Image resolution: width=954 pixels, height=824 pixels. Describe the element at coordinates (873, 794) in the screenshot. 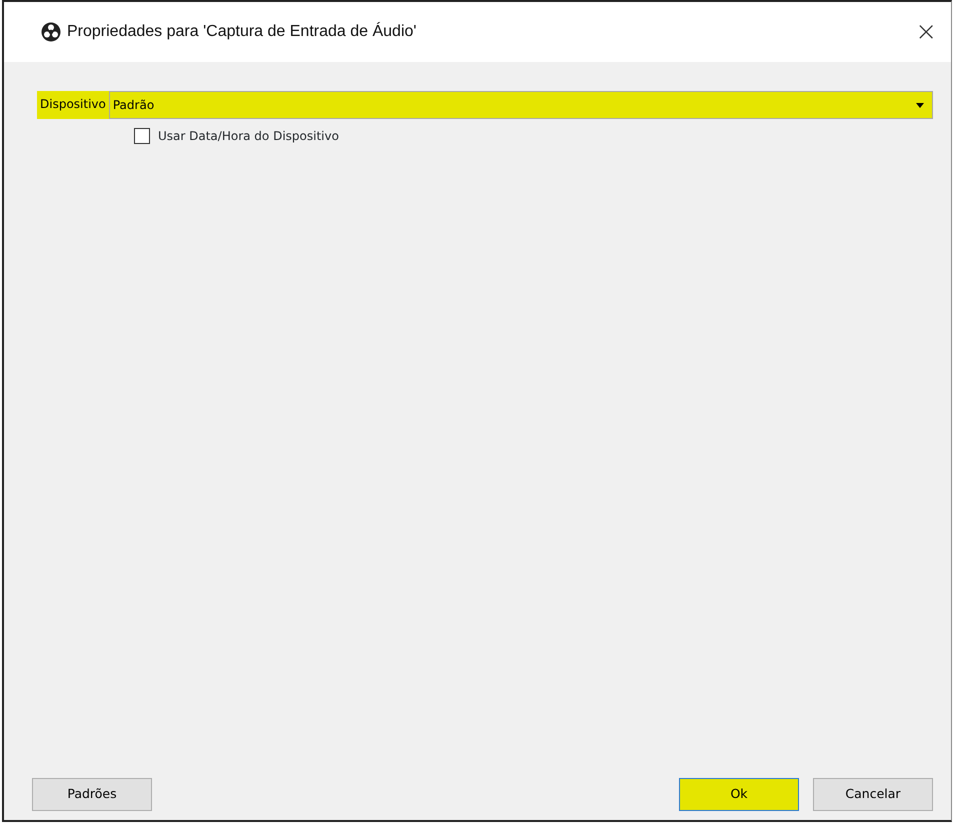

I see `cancel-button: Cancelar` at that location.